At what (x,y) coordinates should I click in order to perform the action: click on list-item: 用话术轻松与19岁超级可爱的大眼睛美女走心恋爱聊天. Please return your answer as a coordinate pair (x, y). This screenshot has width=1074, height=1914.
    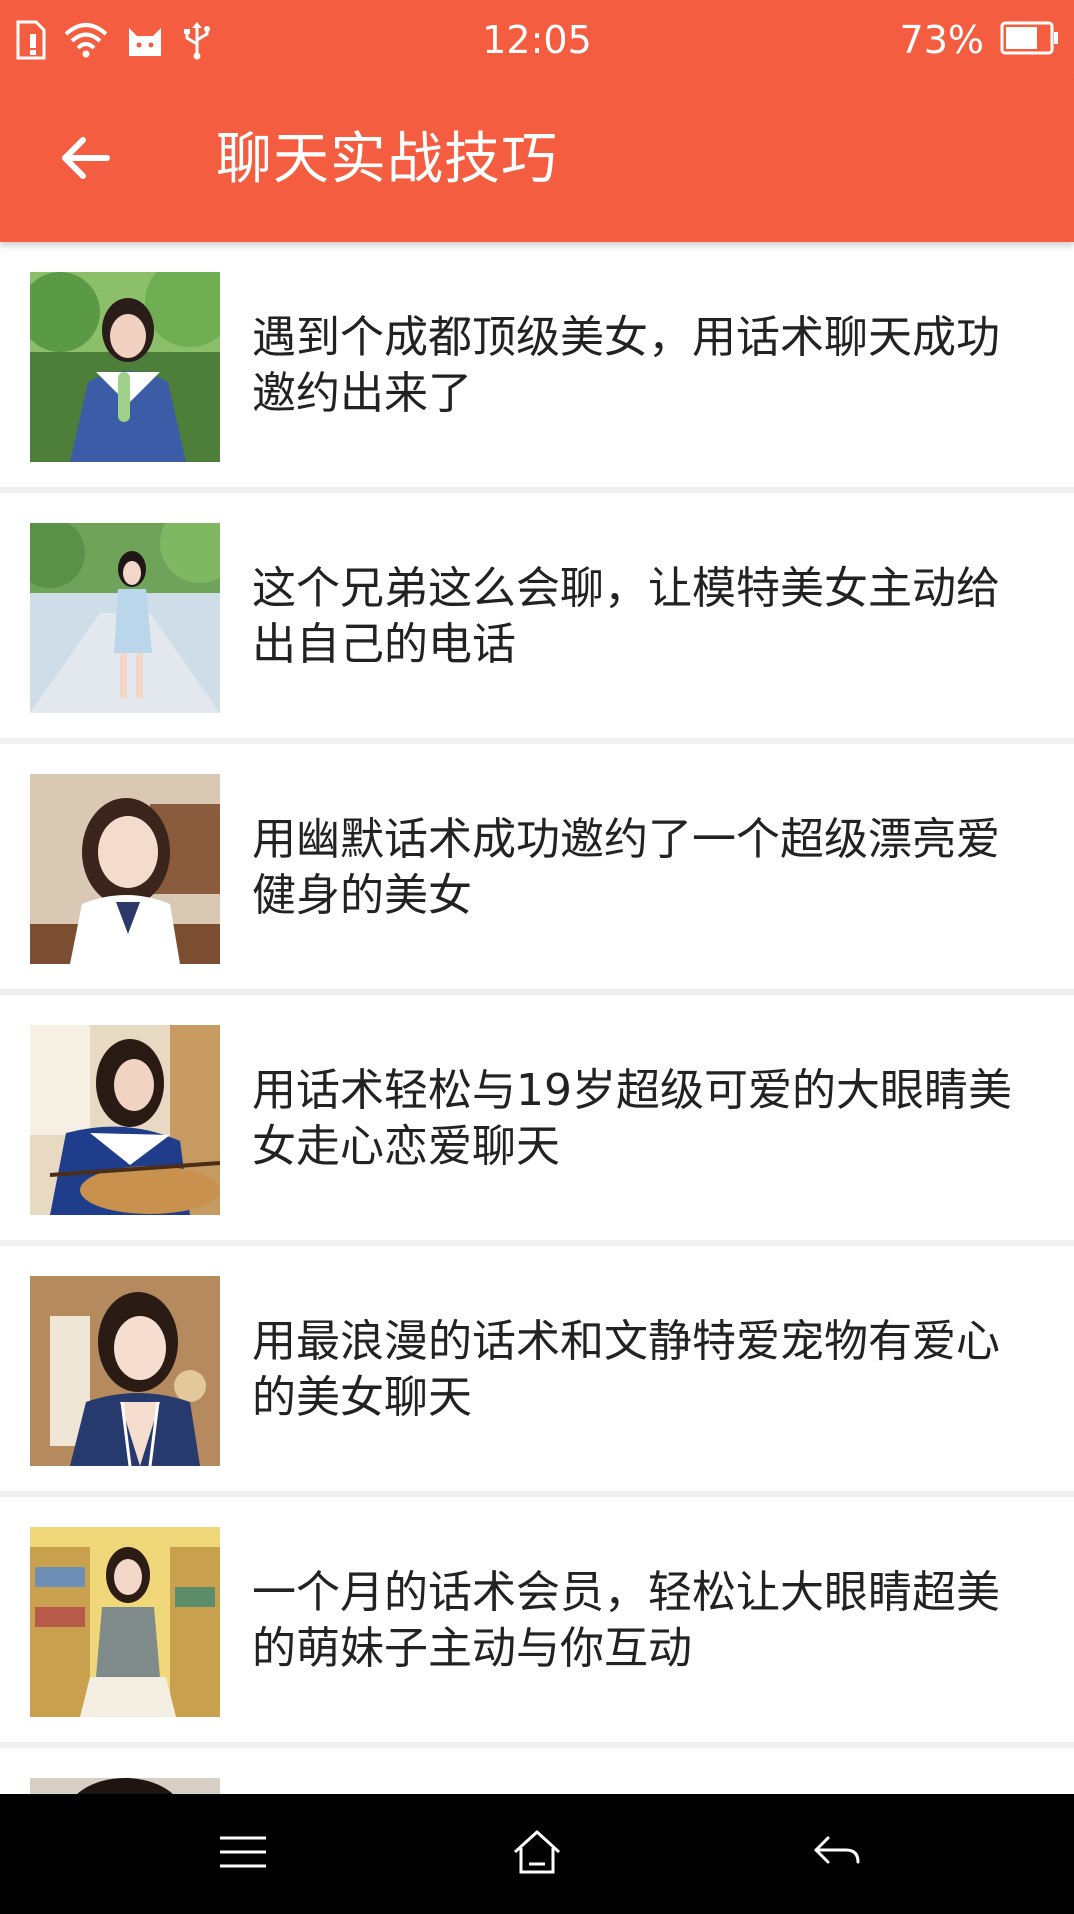
    Looking at the image, I should click on (537, 1117).